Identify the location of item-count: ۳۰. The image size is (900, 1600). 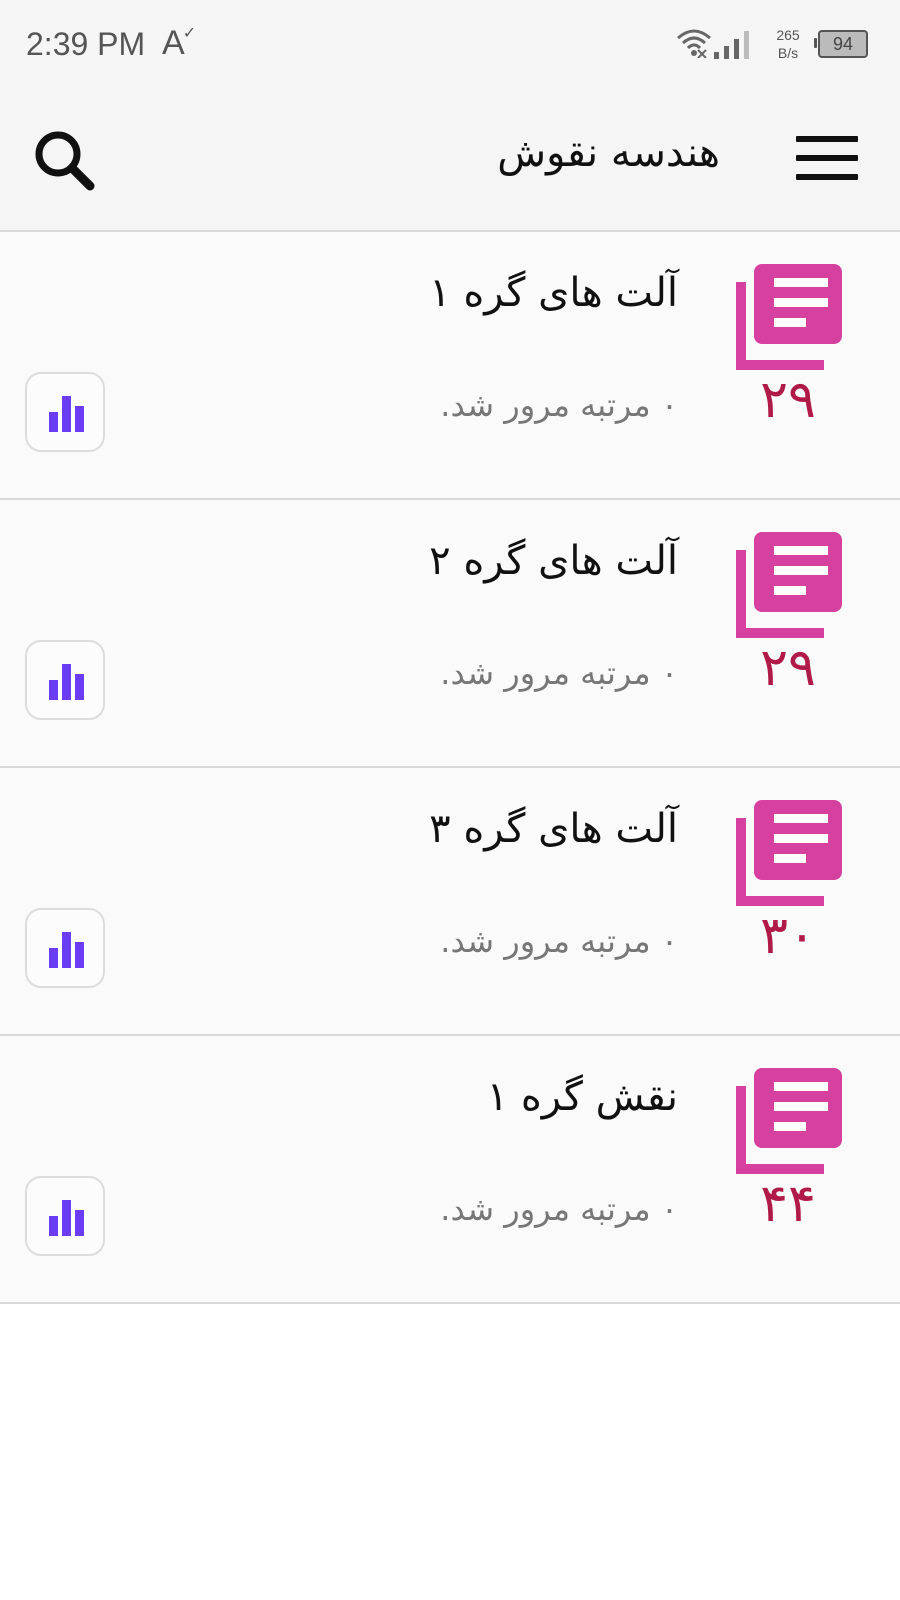
(788, 936).